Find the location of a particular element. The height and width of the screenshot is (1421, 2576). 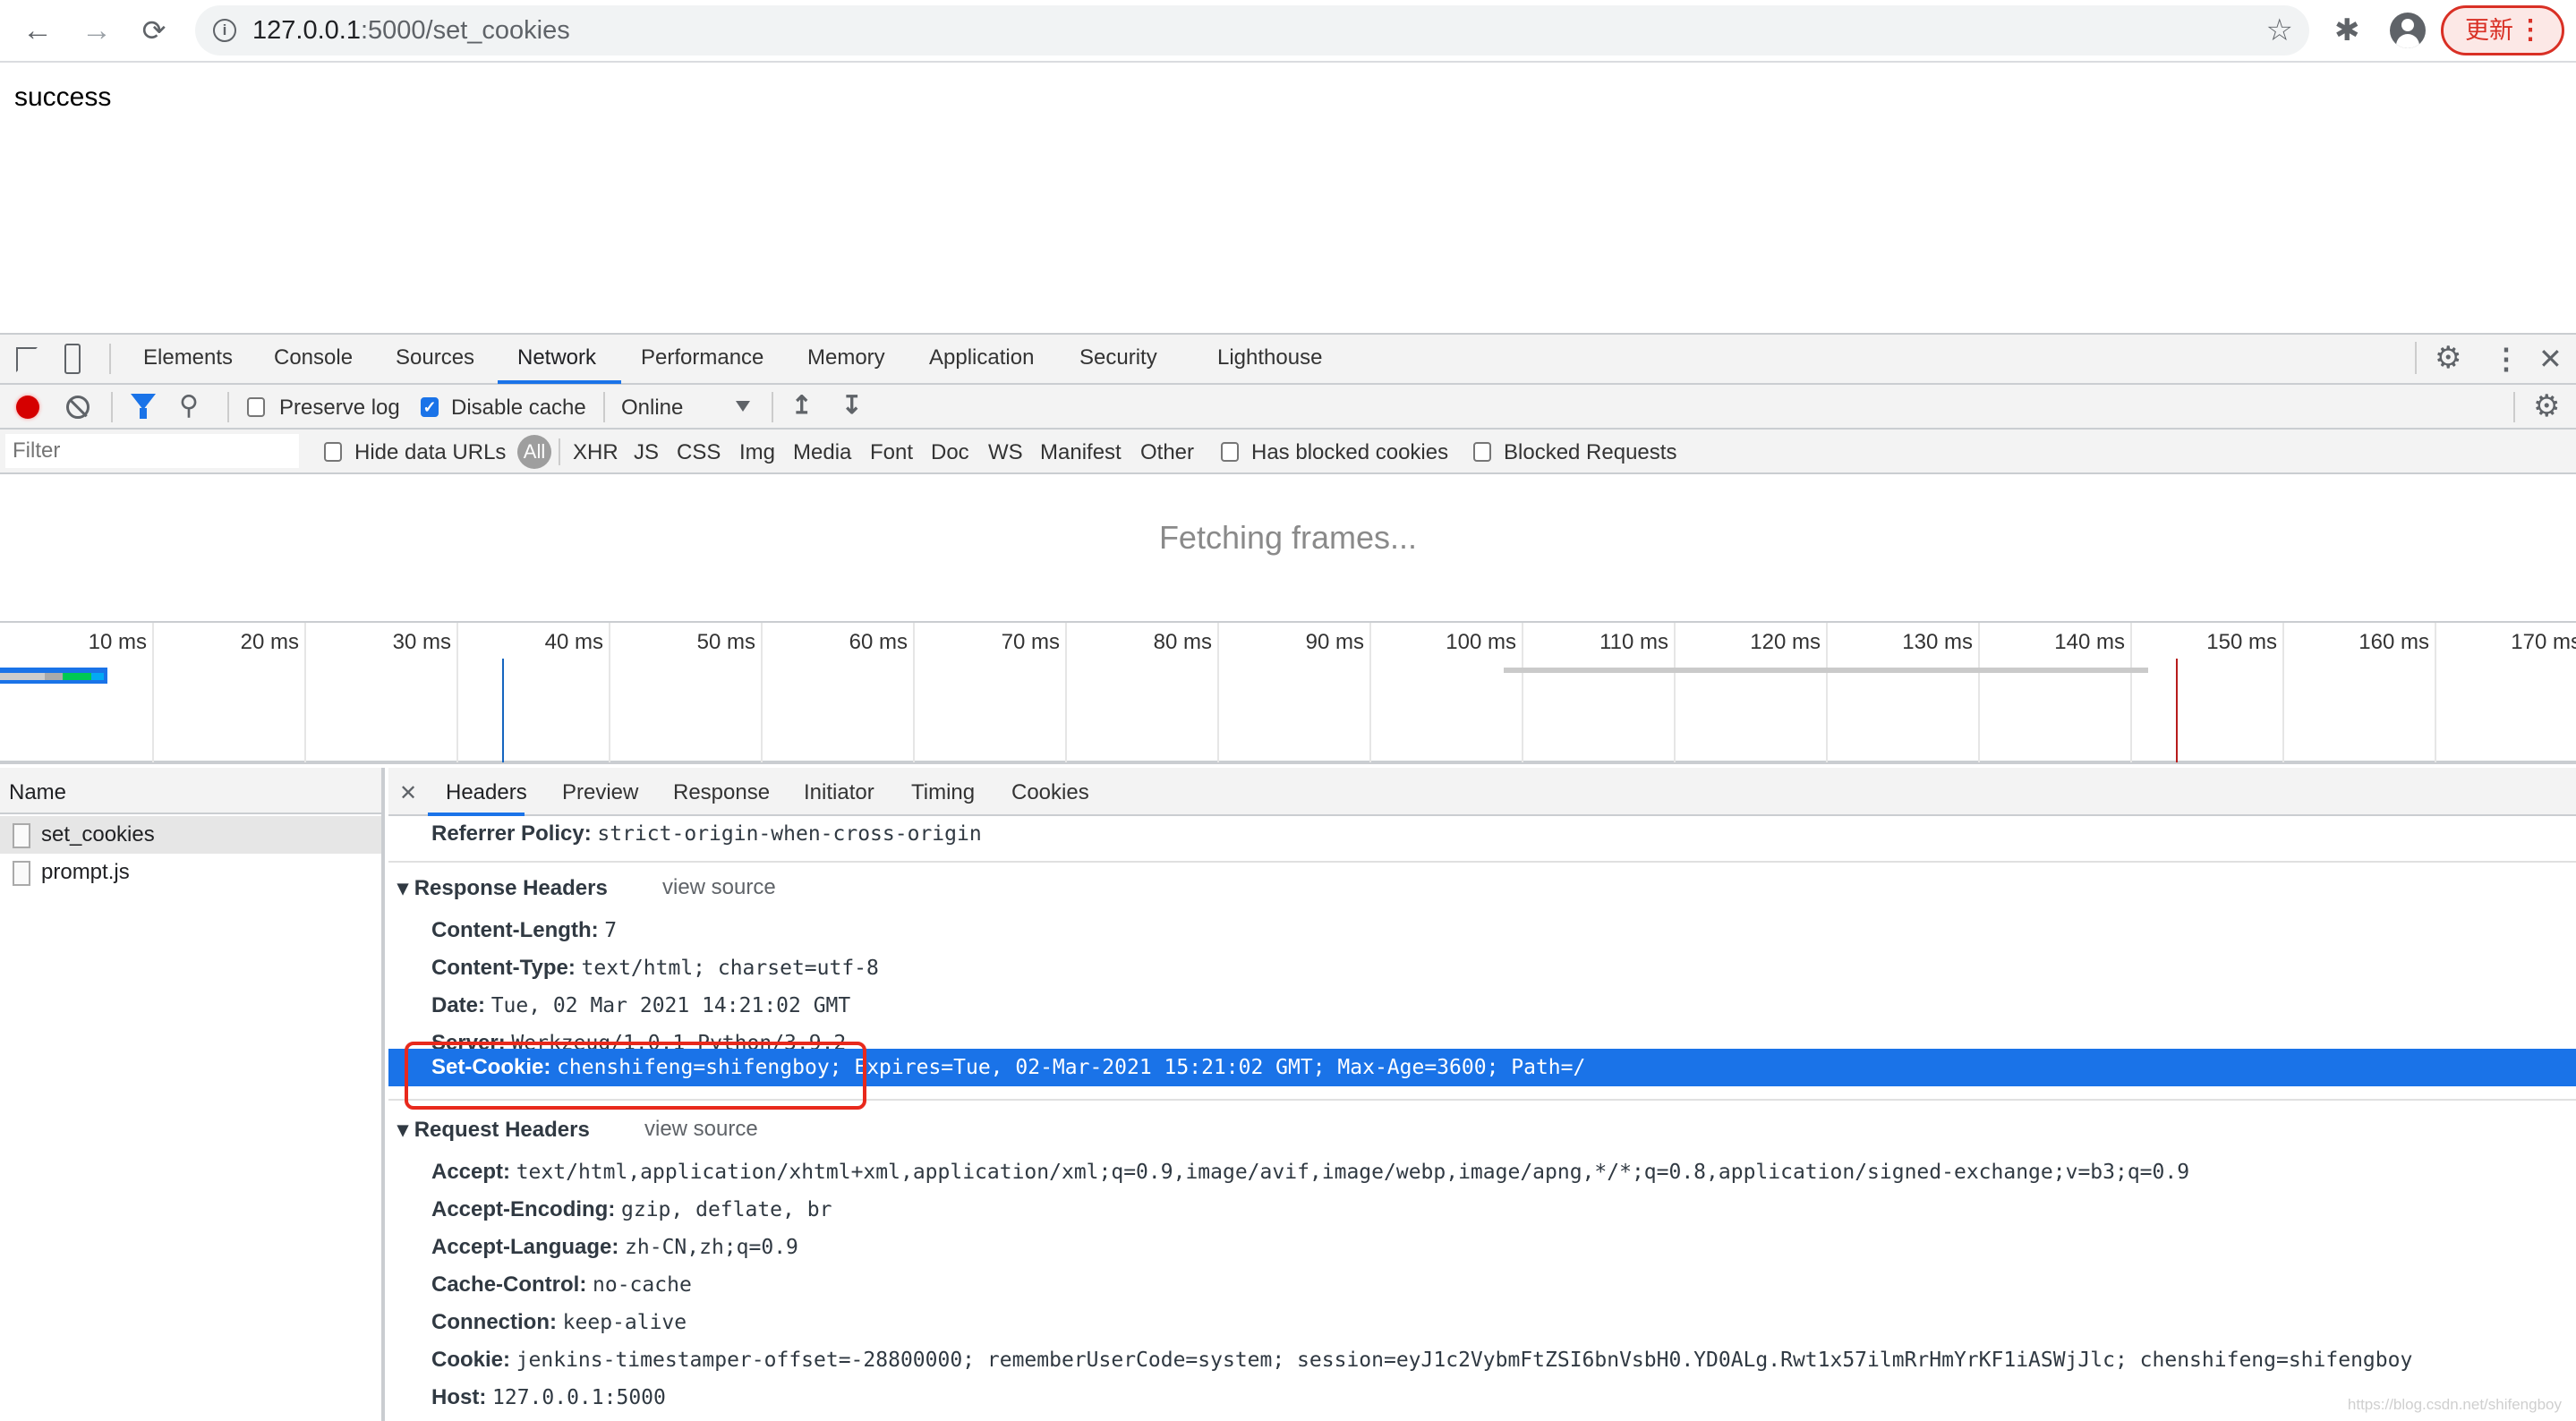

close-devtools-icon: ✕ is located at coordinates (2550, 359).